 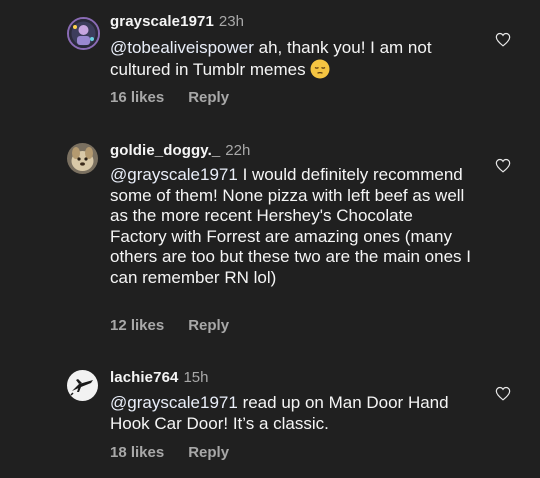 I want to click on username: lachie764, so click(x=144, y=377).